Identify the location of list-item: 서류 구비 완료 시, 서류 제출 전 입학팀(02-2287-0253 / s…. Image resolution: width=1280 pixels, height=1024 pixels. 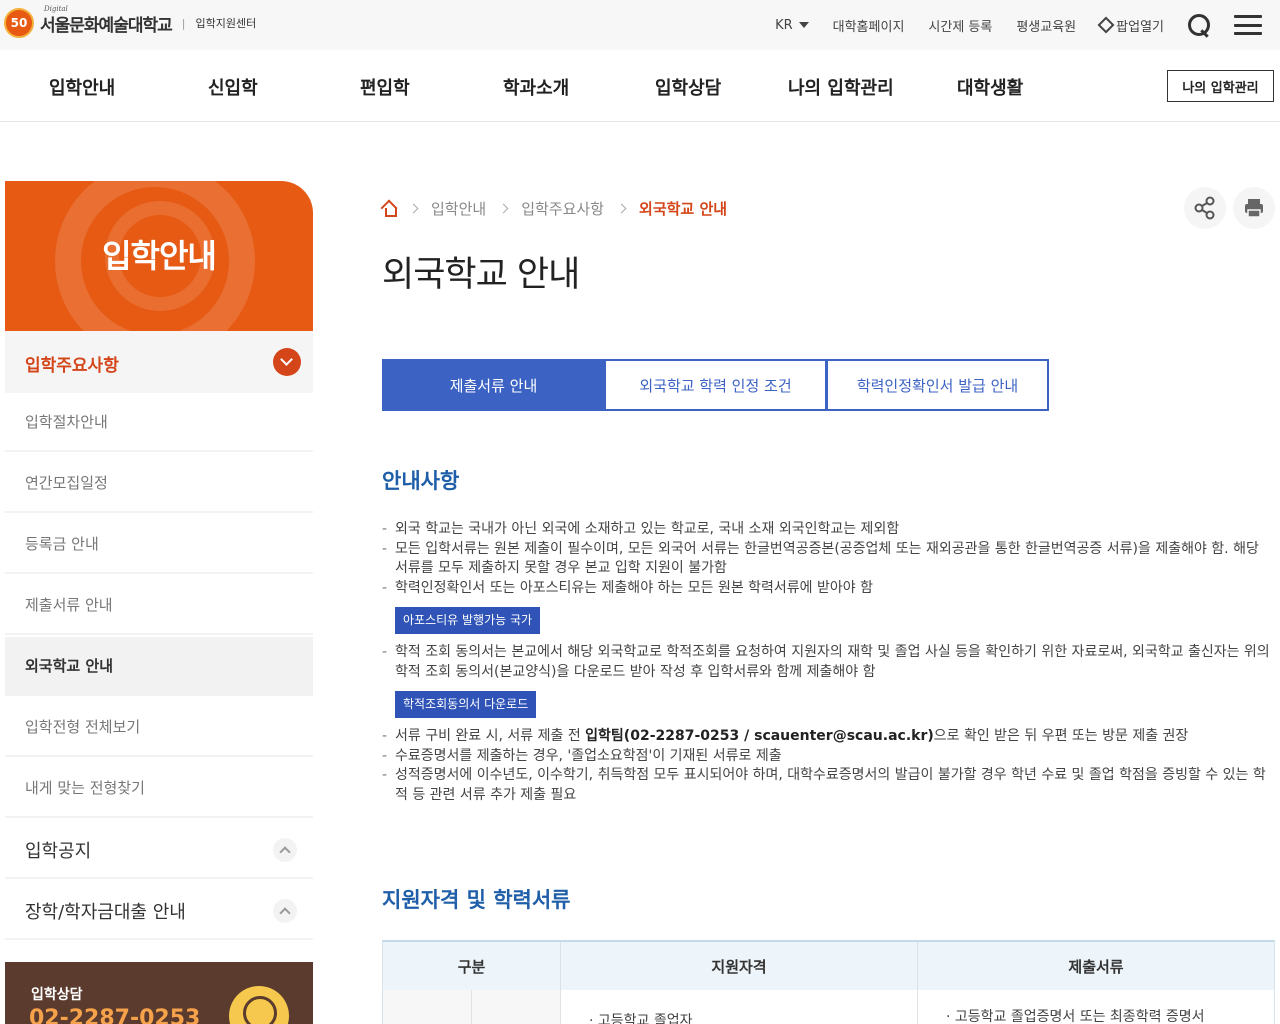
(828, 737).